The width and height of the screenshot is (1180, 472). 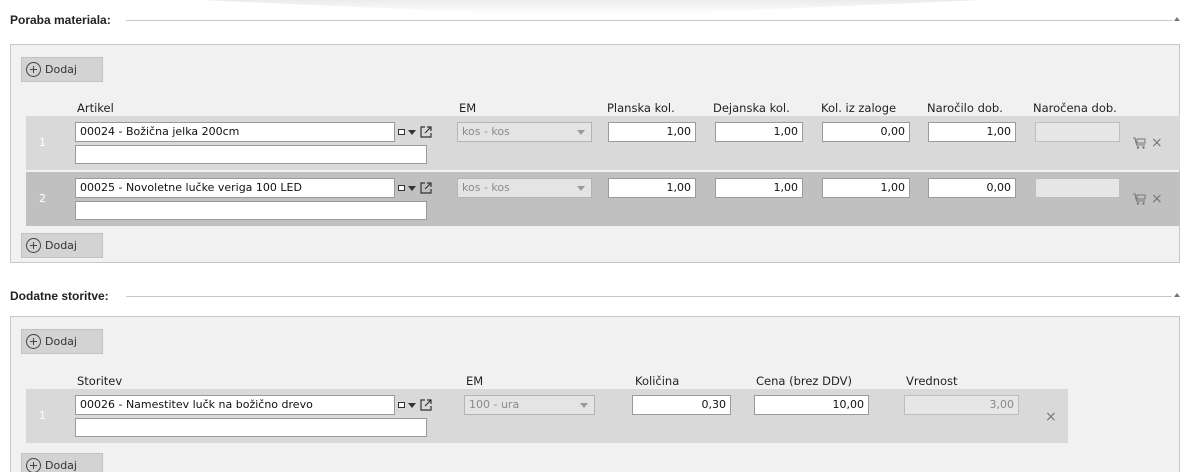 I want to click on header-kolicina: Količina, so click(x=657, y=381).